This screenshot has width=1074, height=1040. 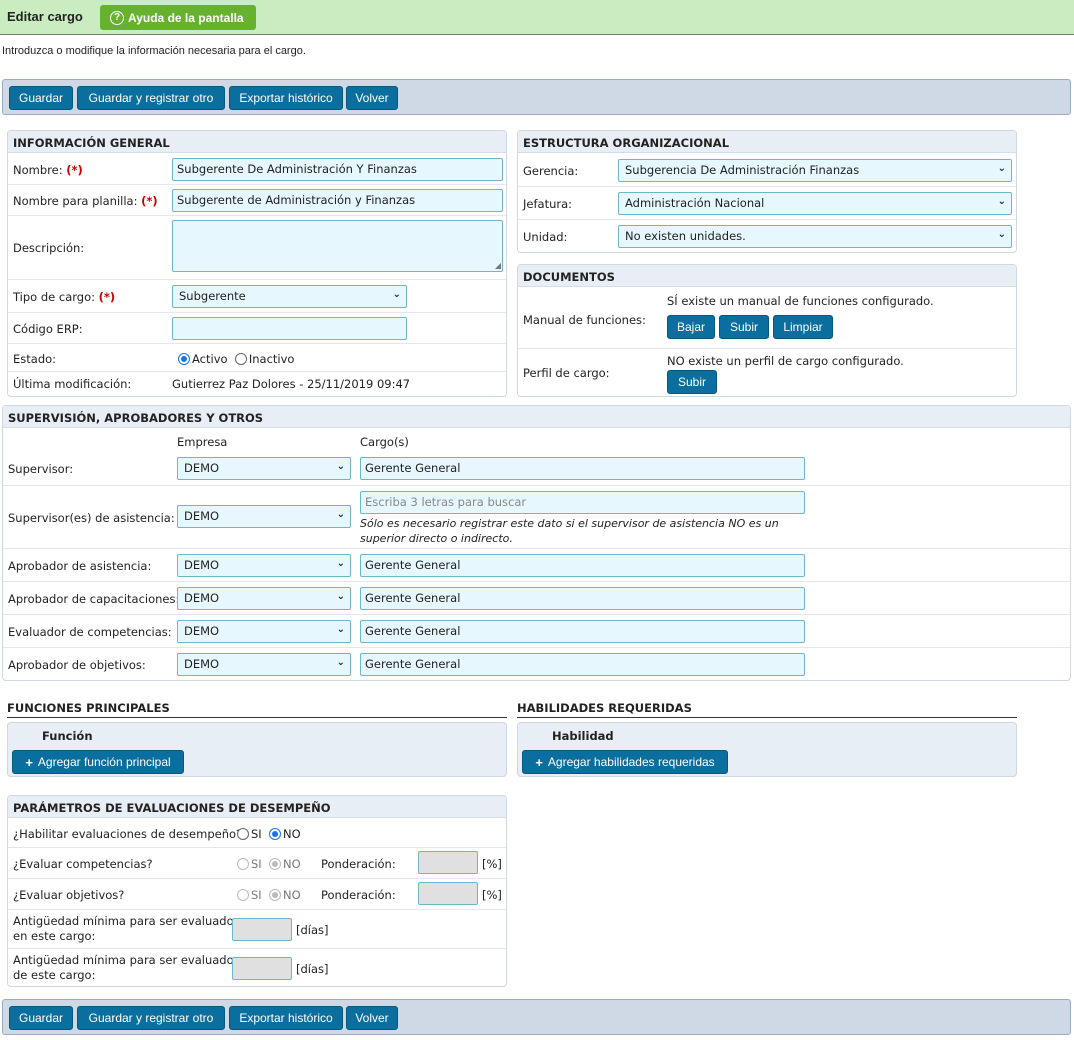 What do you see at coordinates (91, 518) in the screenshot?
I see `asistencia-supervisor-label: Supervisor(es) de asistencia:` at bounding box center [91, 518].